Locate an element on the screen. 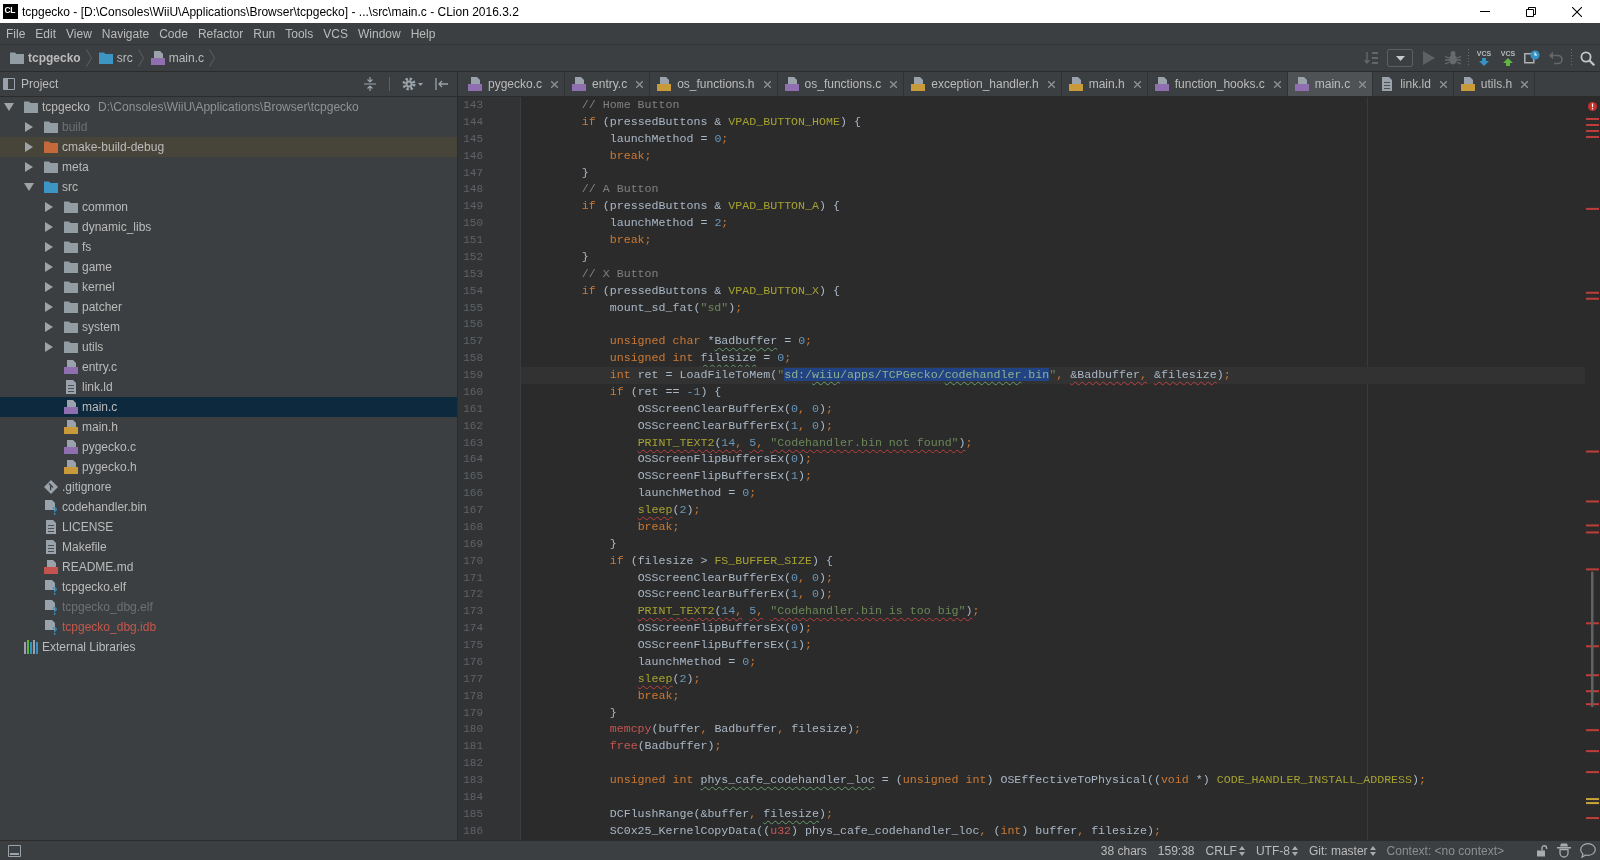 This screenshot has height=860, width=1600. tree-item: dynamic_libs is located at coordinates (98, 227).